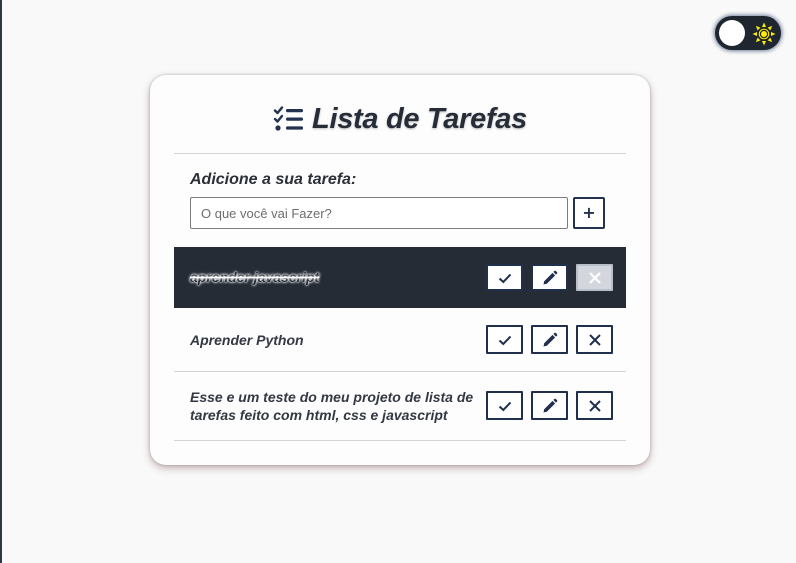  I want to click on task-text: Aprender Python, so click(247, 340).